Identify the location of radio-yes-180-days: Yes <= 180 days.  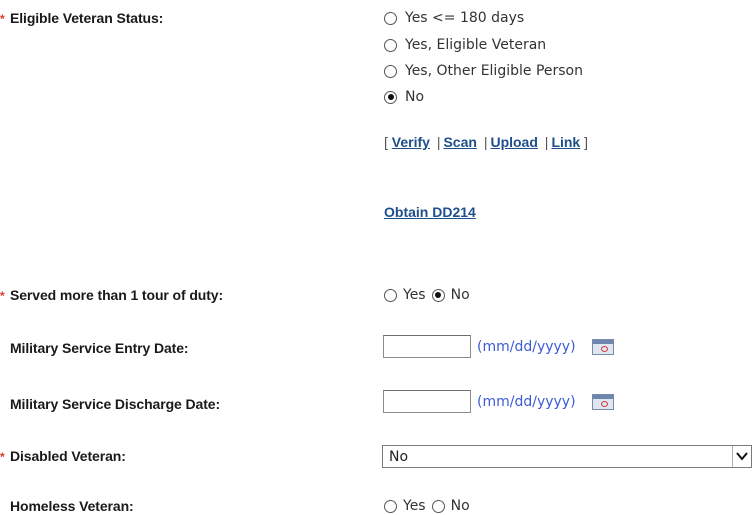
(454, 18).